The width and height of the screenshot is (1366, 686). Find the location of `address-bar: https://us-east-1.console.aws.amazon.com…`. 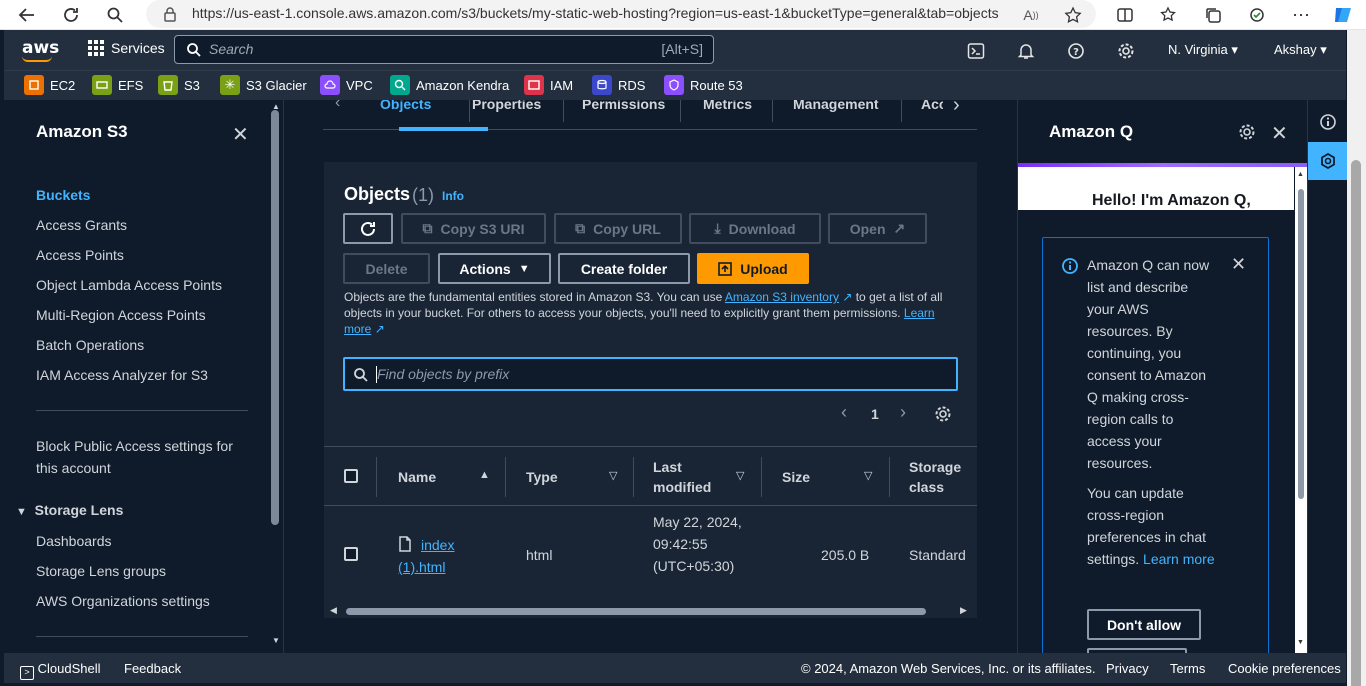

address-bar: https://us-east-1.console.aws.amazon.com… is located at coordinates (621, 14).